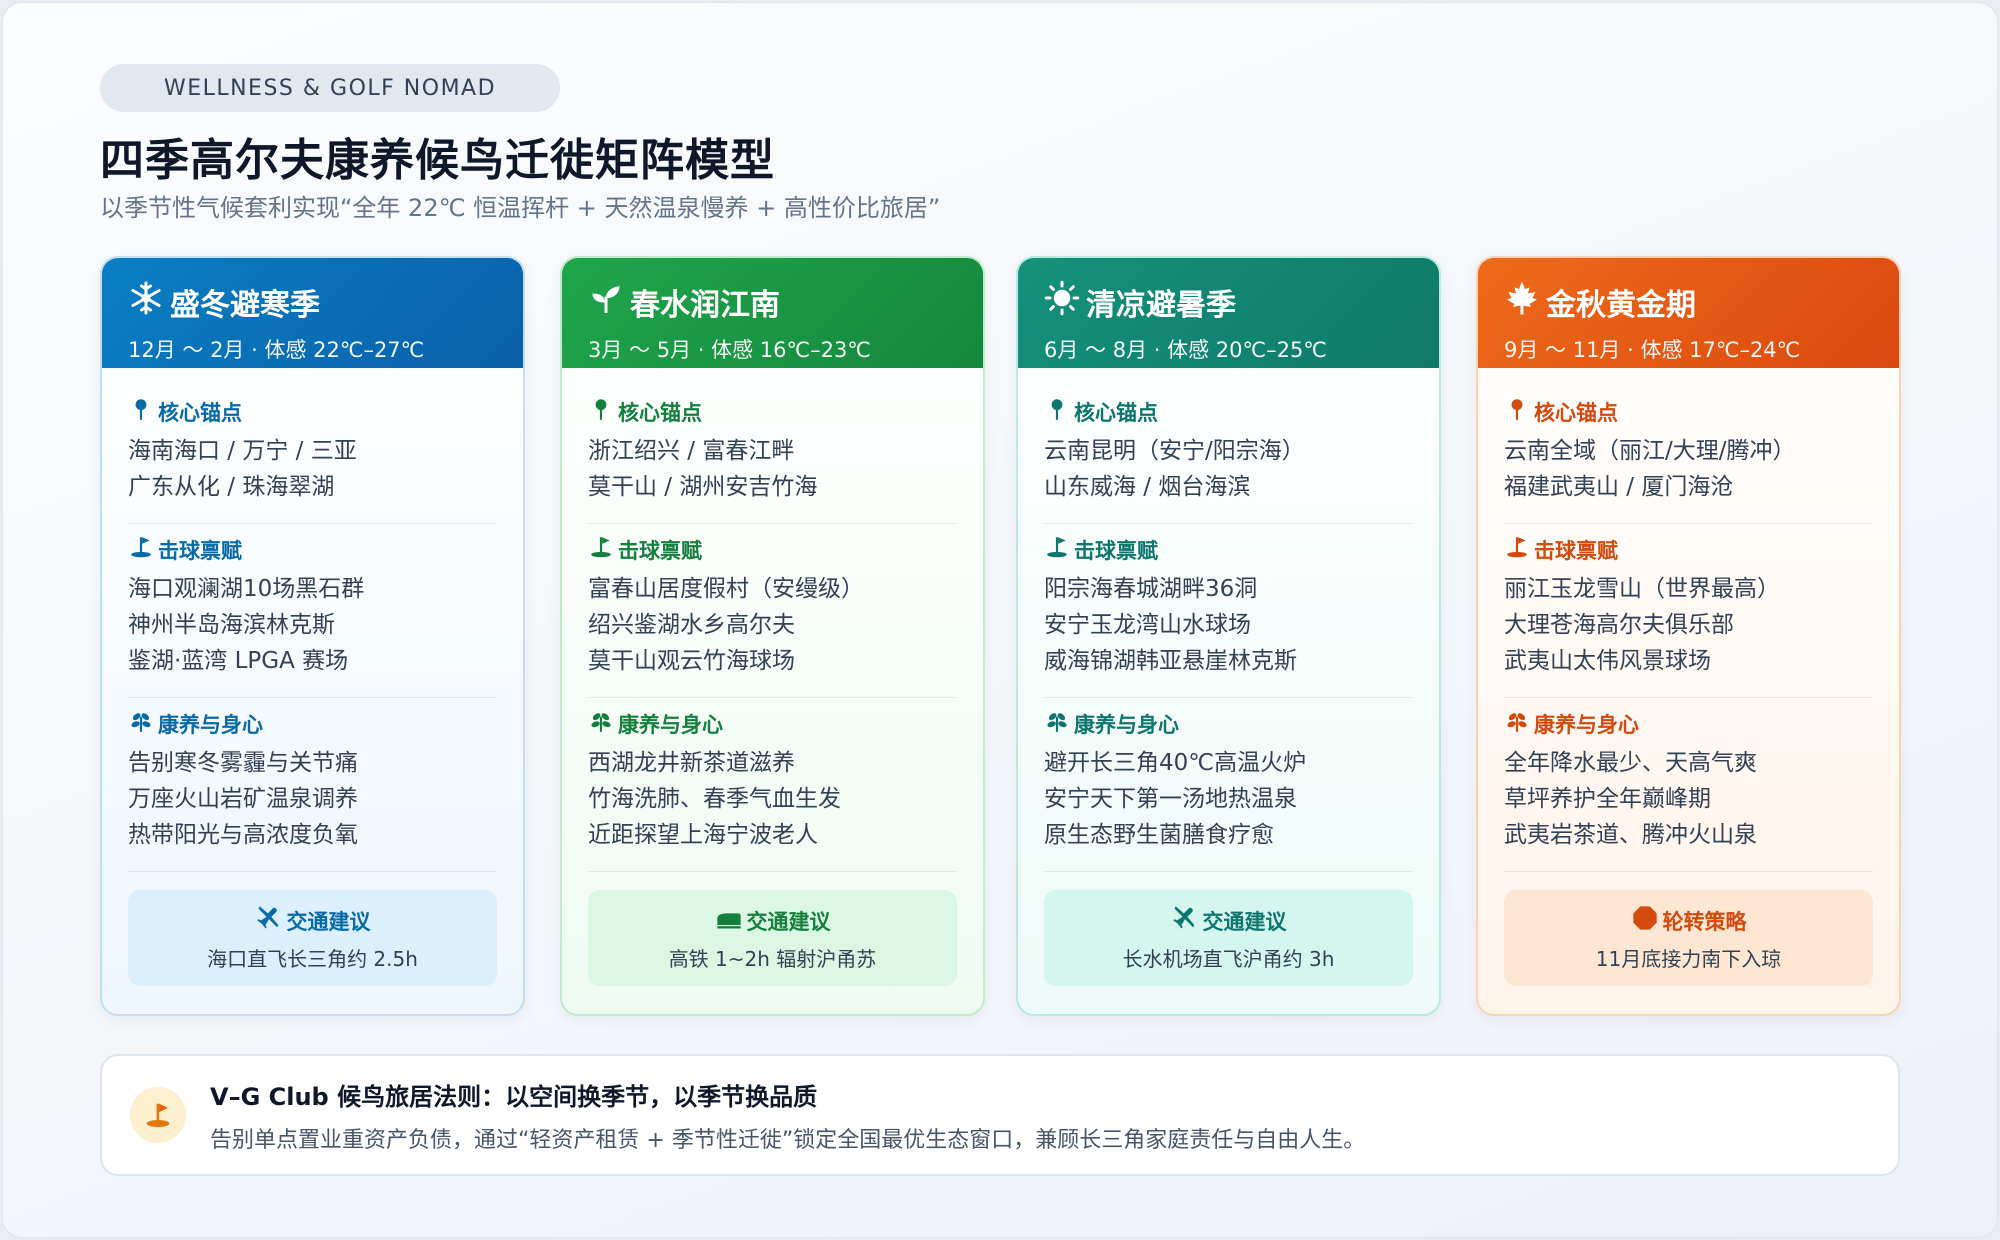 The height and width of the screenshot is (1240, 2000). What do you see at coordinates (729, 350) in the screenshot?
I see `card-range: 3月 ～ 5月 · 体感 16℃–23℃` at bounding box center [729, 350].